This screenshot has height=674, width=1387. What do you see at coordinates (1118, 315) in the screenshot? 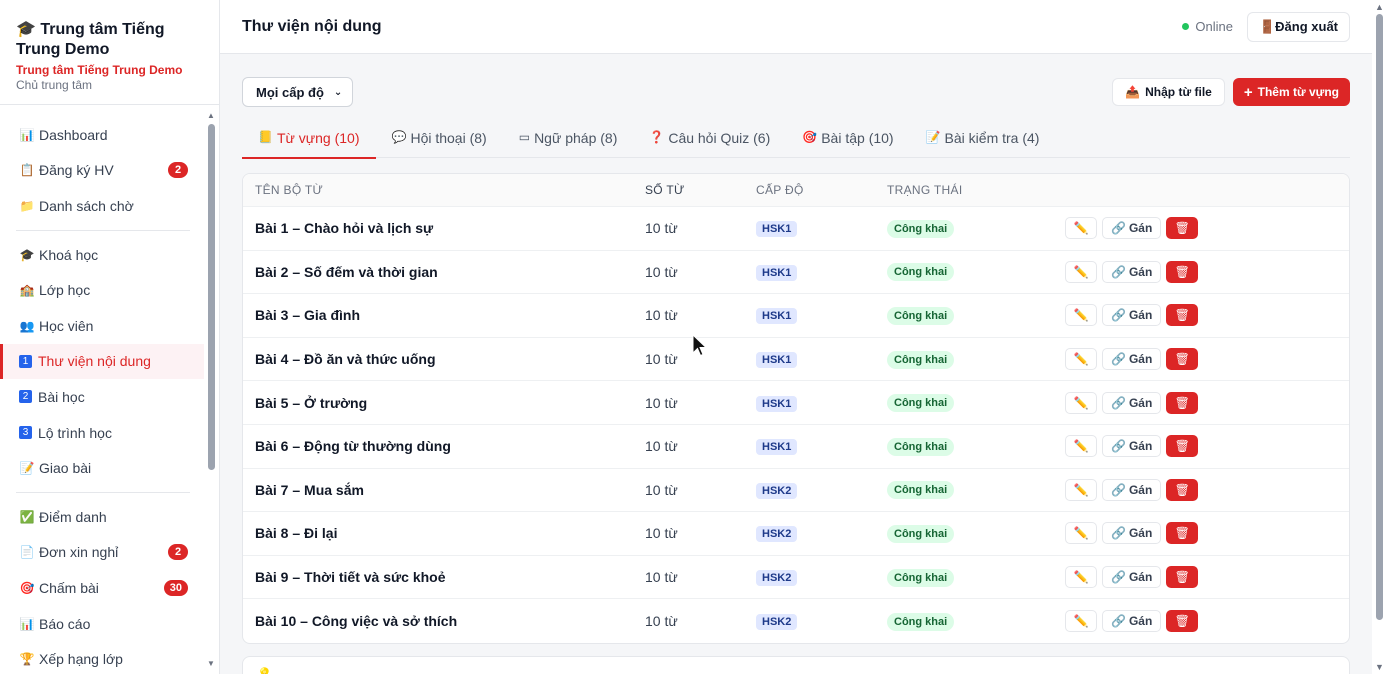
I see `link-icon: 🔗` at bounding box center [1118, 315].